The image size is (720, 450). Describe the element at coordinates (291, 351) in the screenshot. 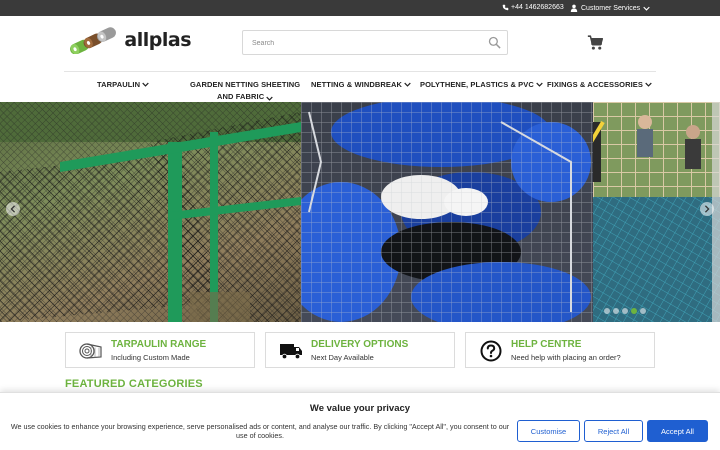

I see `truck-icon` at that location.